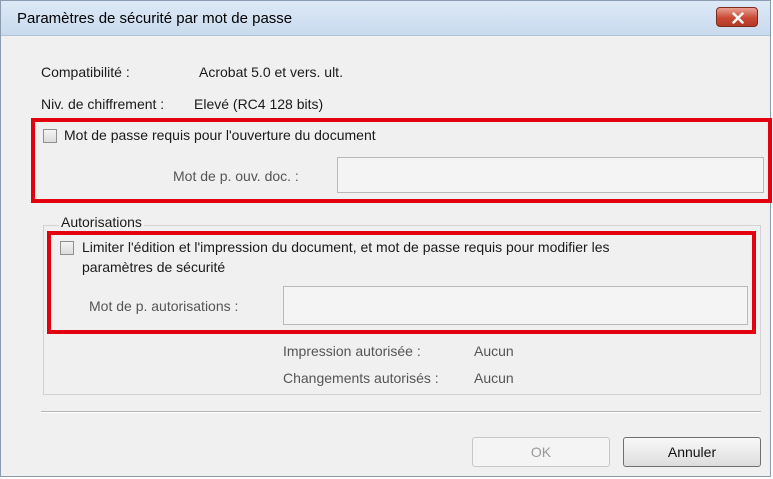 Image resolution: width=773 pixels, height=479 pixels. I want to click on cancel-button: Annuler, so click(692, 452).